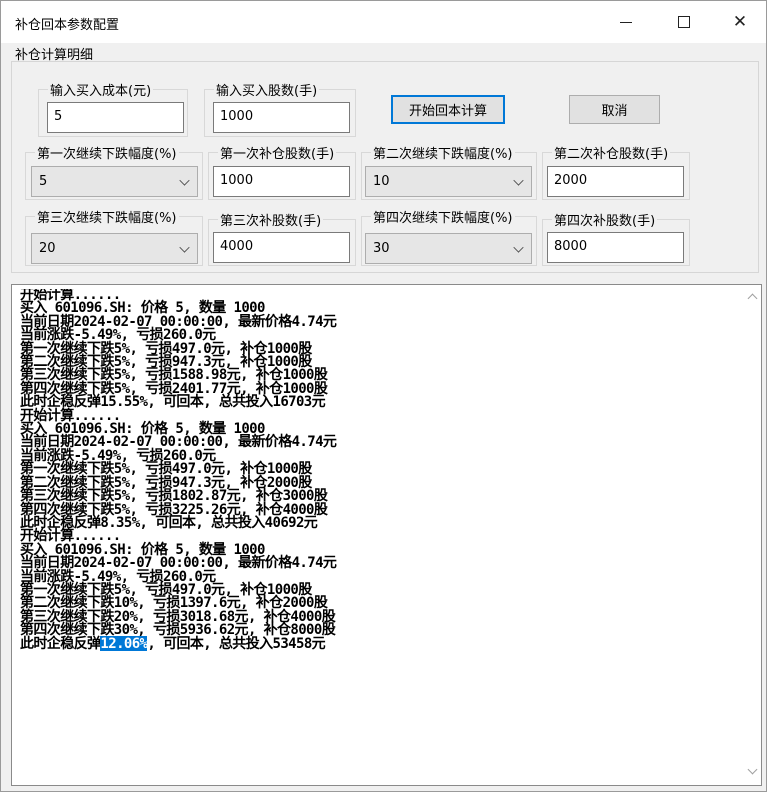 This screenshot has width=767, height=792. Describe the element at coordinates (614, 109) in the screenshot. I see `cancel-button: 取消` at that location.